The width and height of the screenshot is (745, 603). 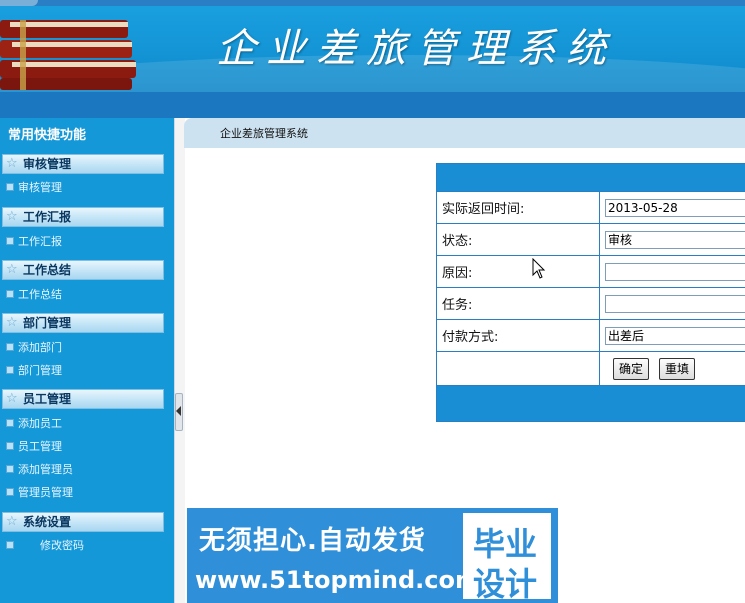 I want to click on form-row-status: 状态:, so click(x=590, y=239).